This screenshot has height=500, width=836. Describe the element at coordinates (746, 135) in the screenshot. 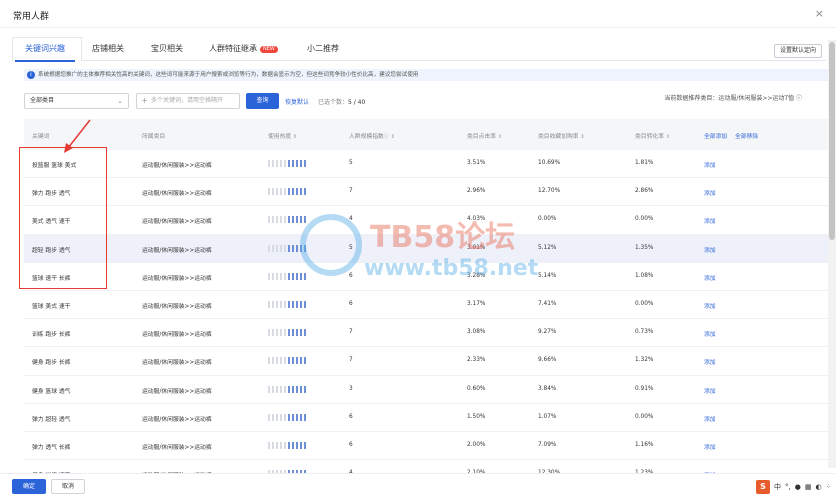

I see `remove-all-link: 全部移除` at that location.